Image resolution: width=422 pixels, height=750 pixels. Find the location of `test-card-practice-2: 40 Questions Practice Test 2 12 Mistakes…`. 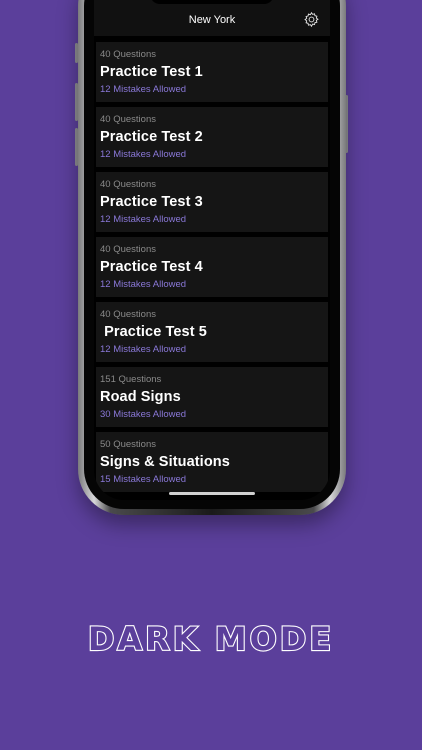

test-card-practice-2: 40 Questions Practice Test 2 12 Mistakes… is located at coordinates (212, 137).